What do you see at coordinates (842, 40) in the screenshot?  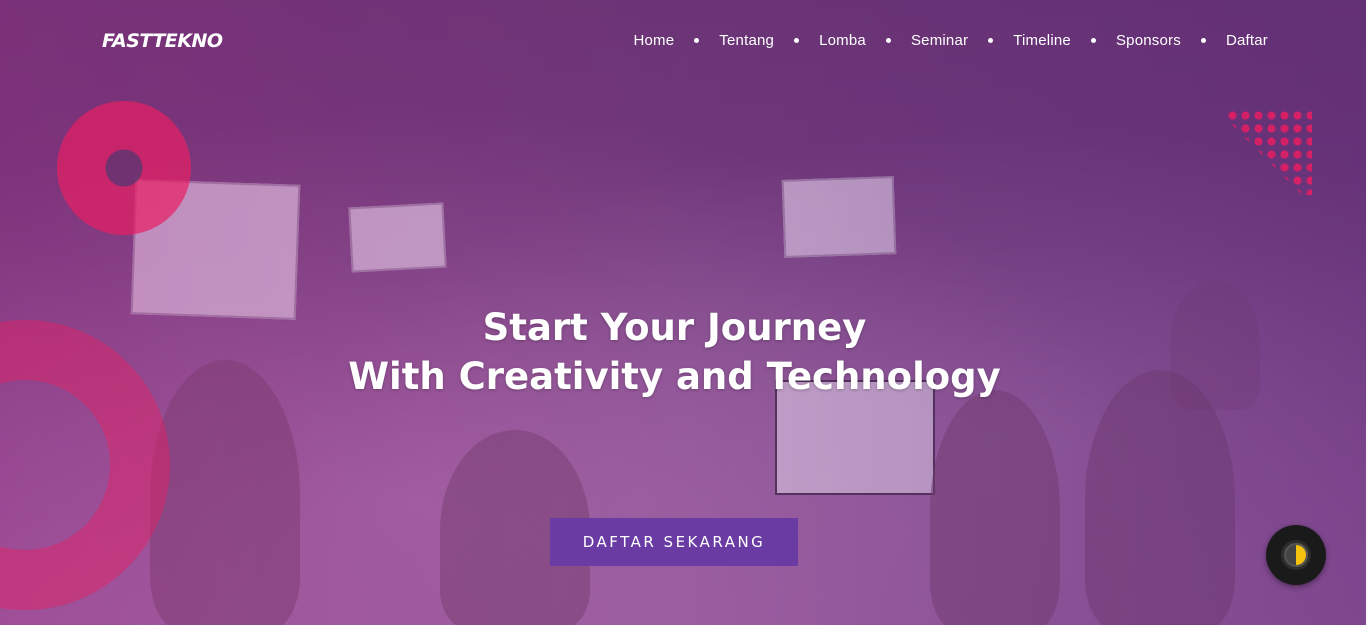 I see `nav-link-lomba: Lomba` at bounding box center [842, 40].